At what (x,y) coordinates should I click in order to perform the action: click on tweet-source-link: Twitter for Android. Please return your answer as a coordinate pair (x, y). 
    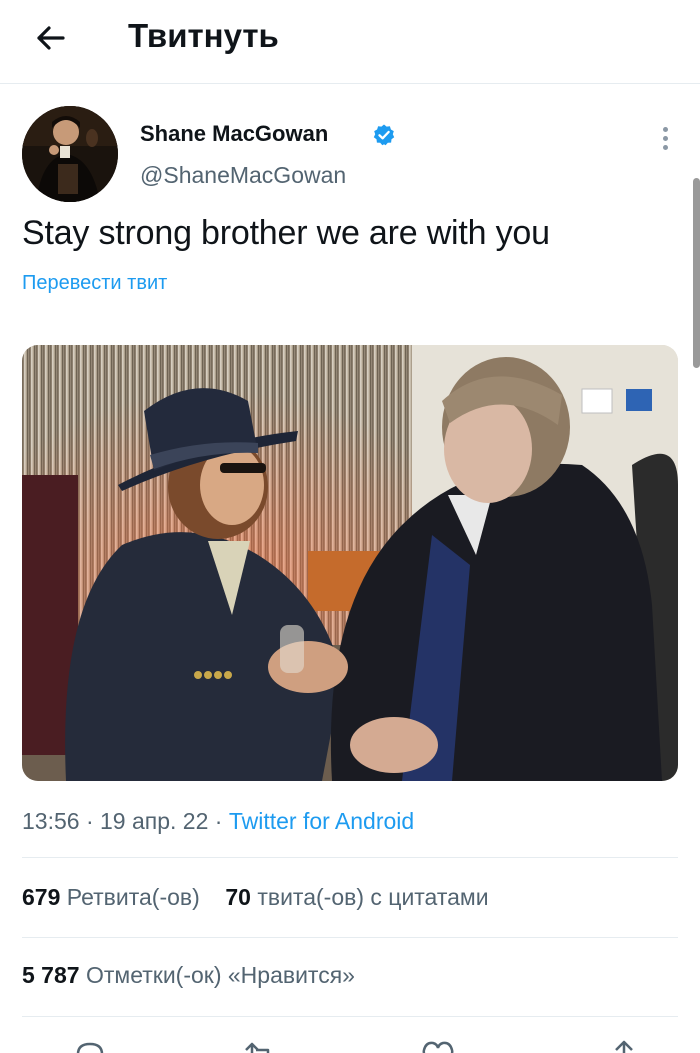
    Looking at the image, I should click on (321, 821).